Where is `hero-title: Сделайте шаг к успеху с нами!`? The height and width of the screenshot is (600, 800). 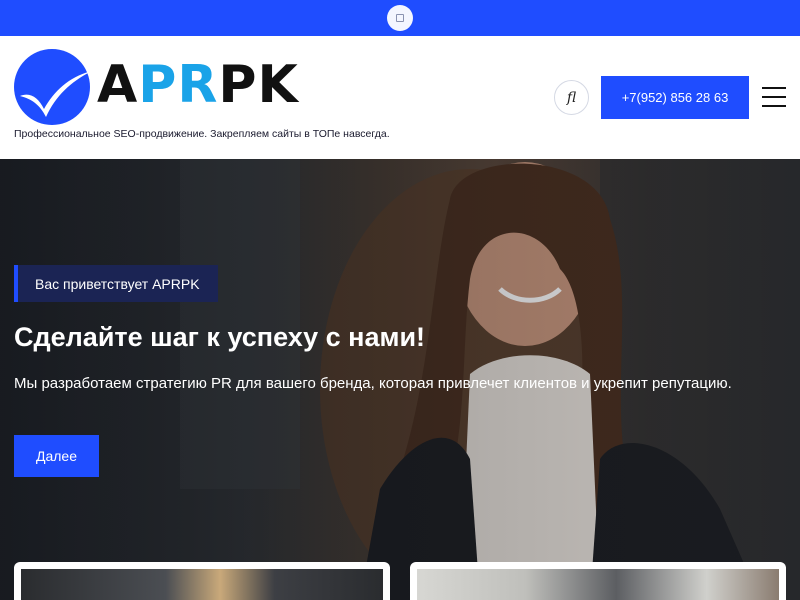
hero-title: Сделайте шаг к успеху с нами! is located at coordinates (220, 337).